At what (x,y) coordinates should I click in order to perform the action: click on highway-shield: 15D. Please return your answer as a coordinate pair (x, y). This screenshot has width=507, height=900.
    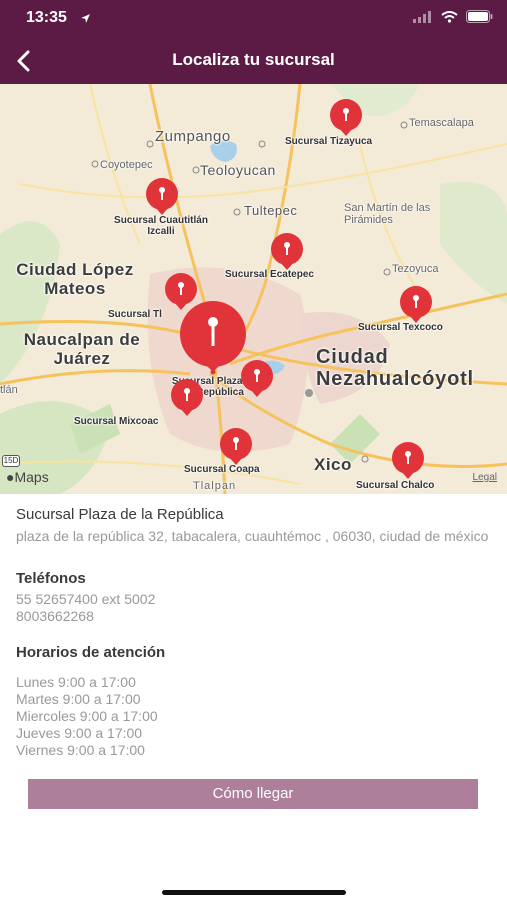
    Looking at the image, I should click on (11, 461).